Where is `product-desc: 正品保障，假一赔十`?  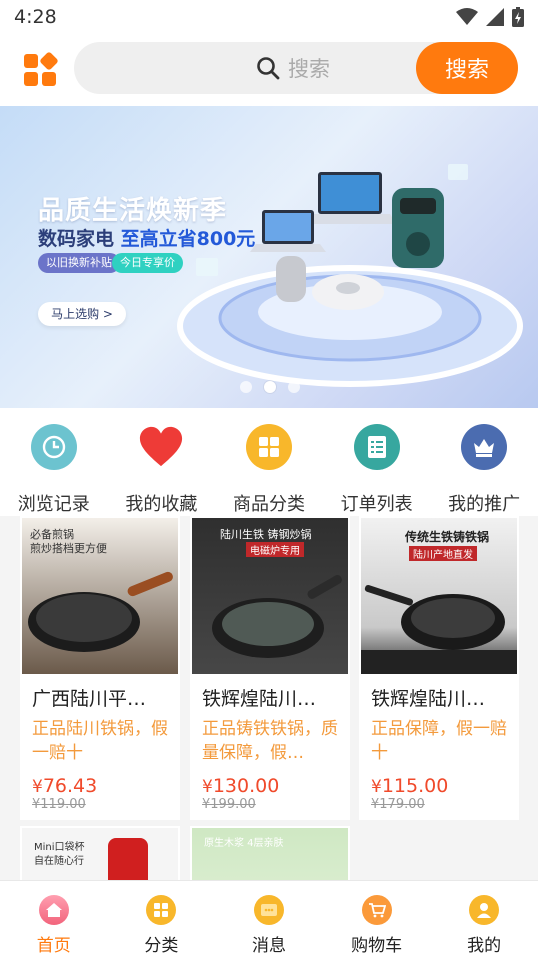 product-desc: 正品保障，假一赔十 is located at coordinates (439, 741).